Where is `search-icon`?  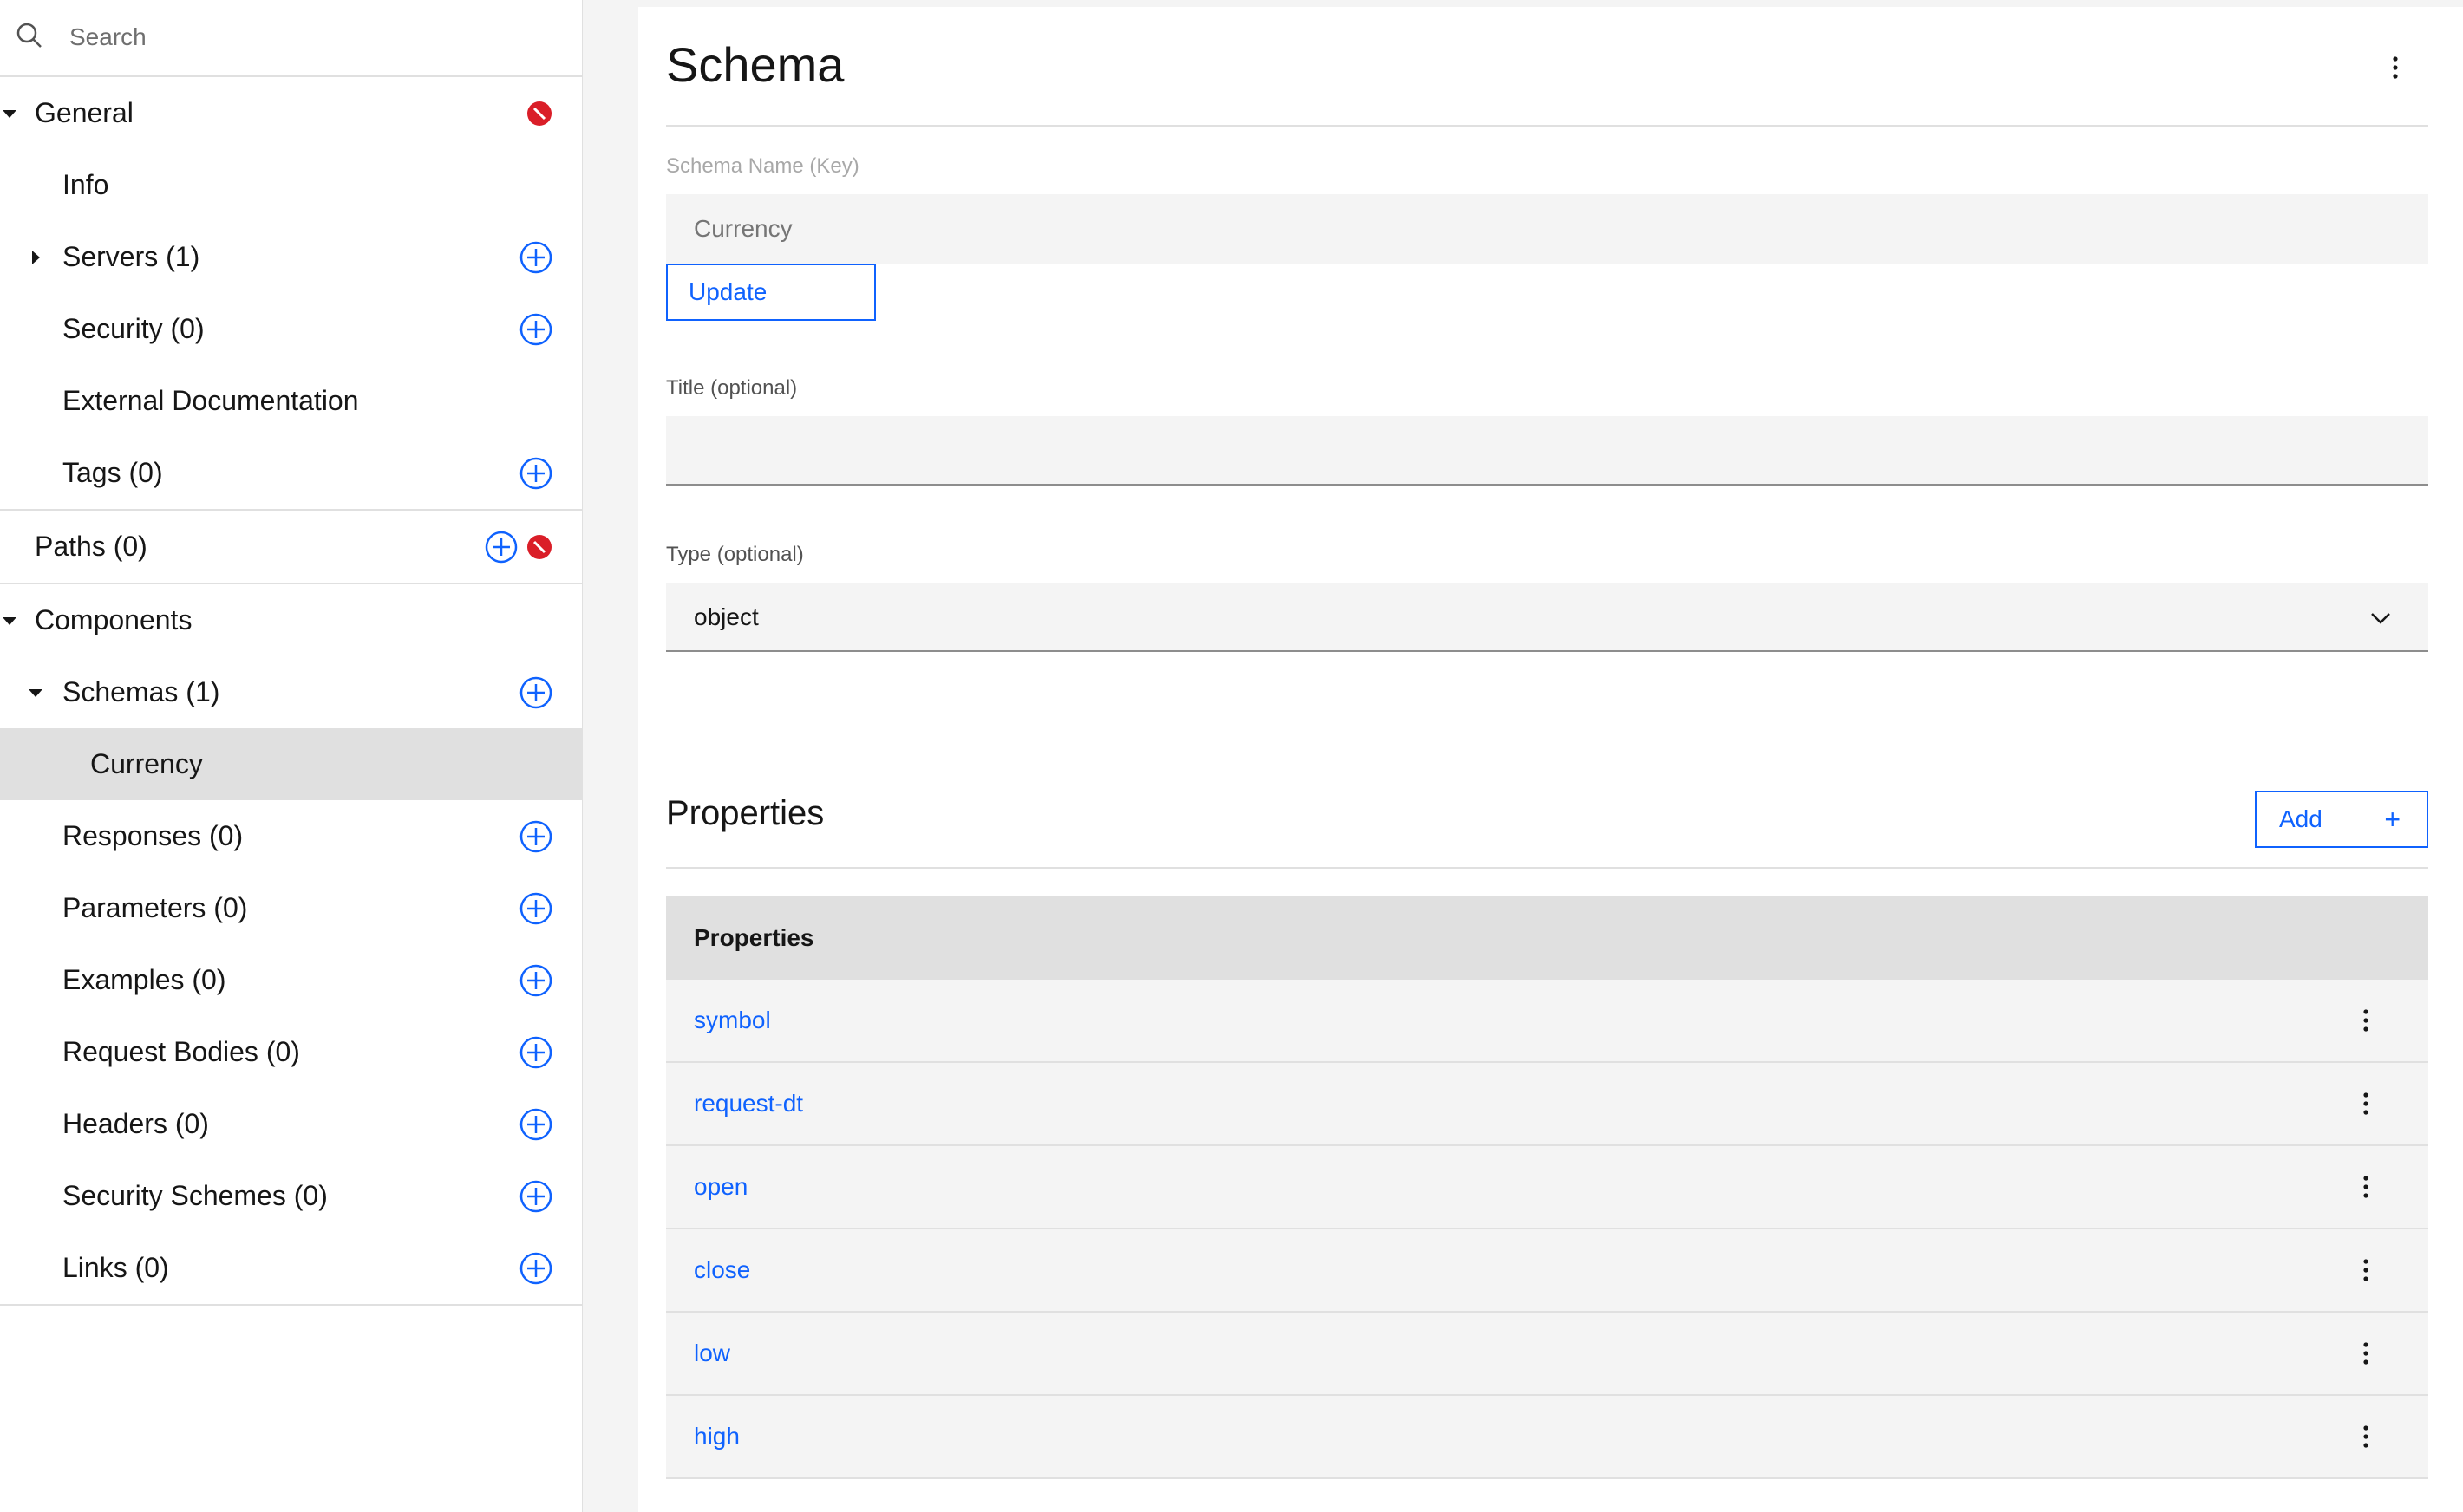
search-icon is located at coordinates (29, 35).